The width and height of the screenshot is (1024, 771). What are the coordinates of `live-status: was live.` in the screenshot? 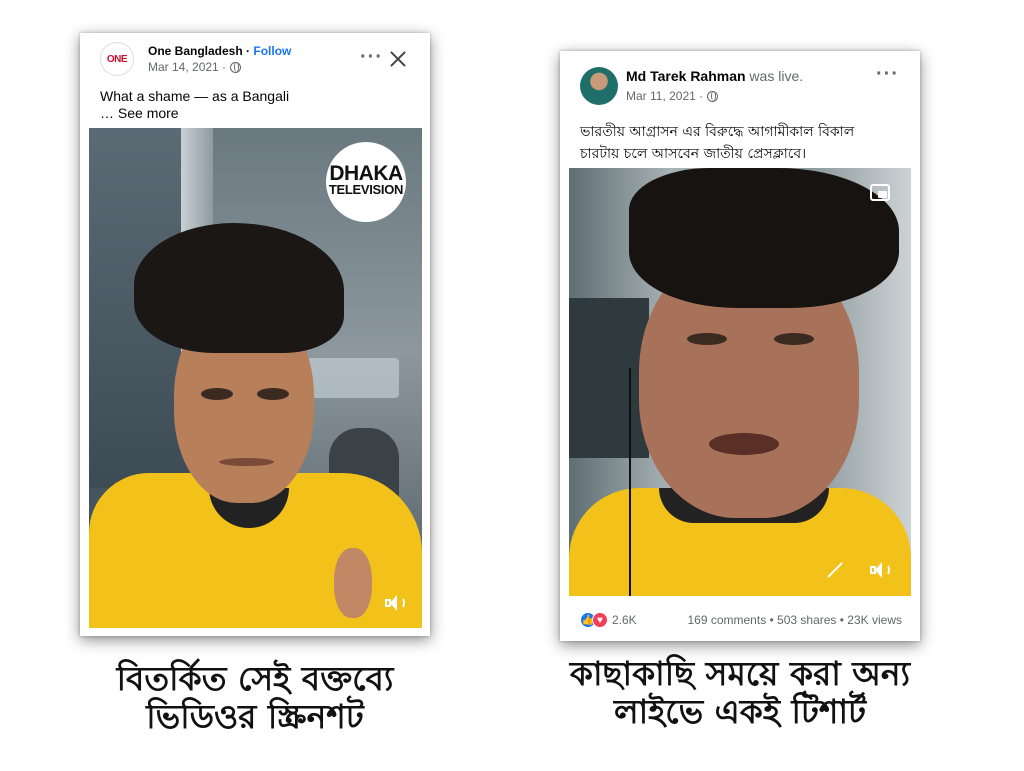 It's located at (774, 76).